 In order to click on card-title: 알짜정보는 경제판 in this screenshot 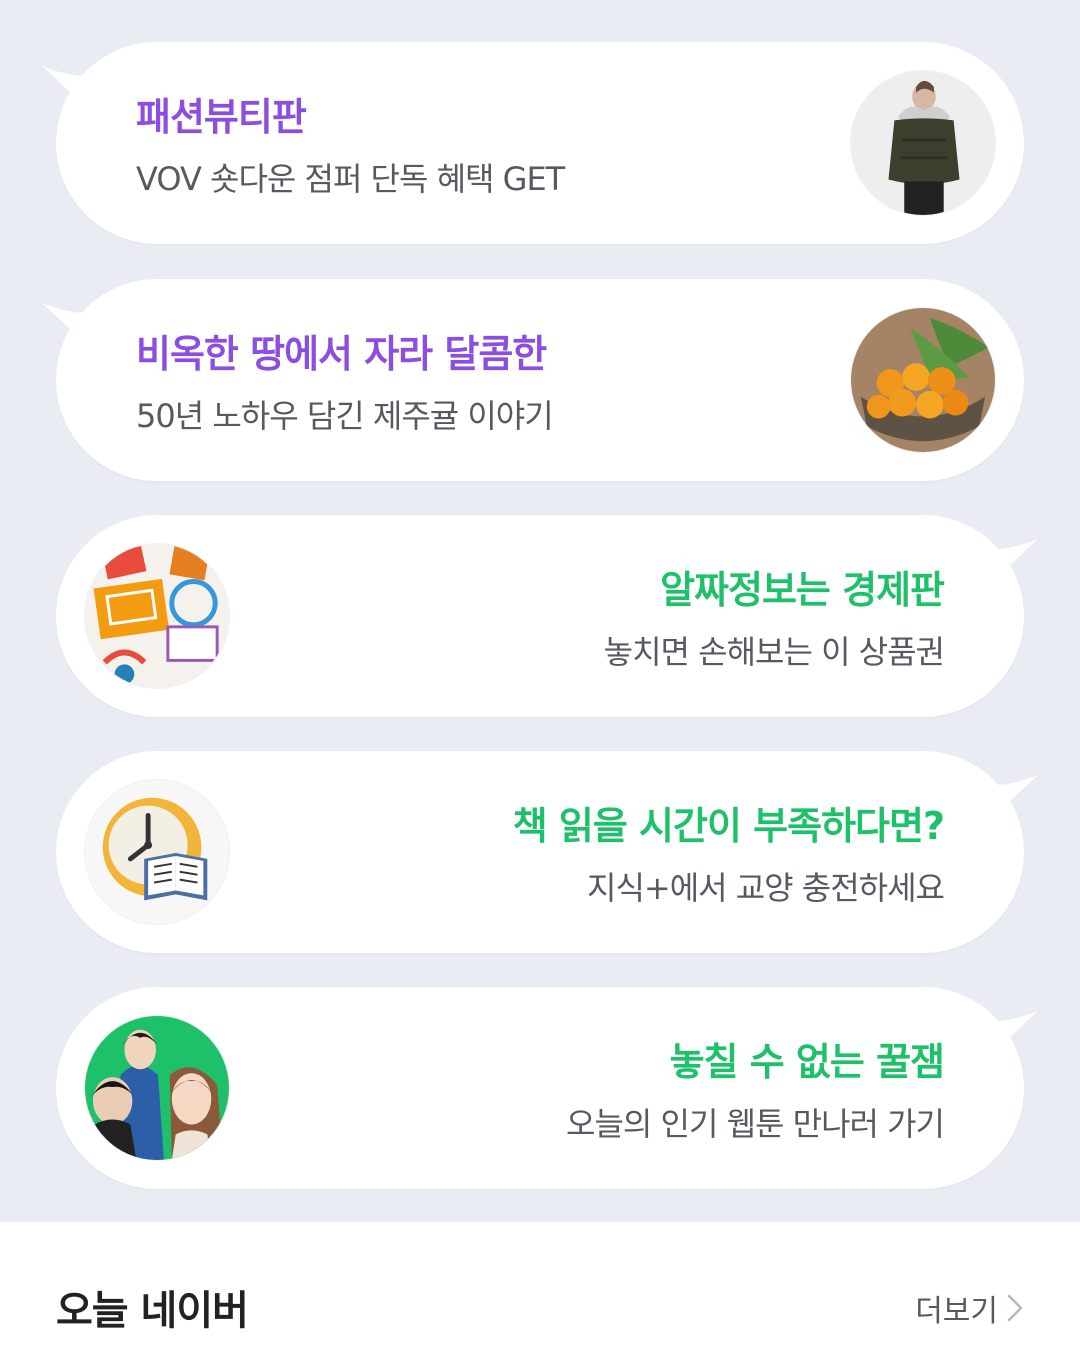, I will do `click(802, 590)`.